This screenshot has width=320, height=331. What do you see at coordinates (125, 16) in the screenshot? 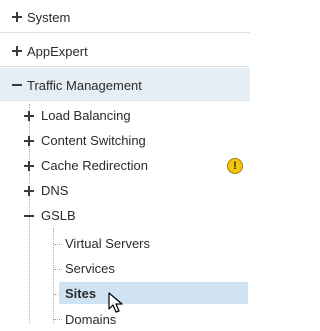
I see `nav-item-system: System` at bounding box center [125, 16].